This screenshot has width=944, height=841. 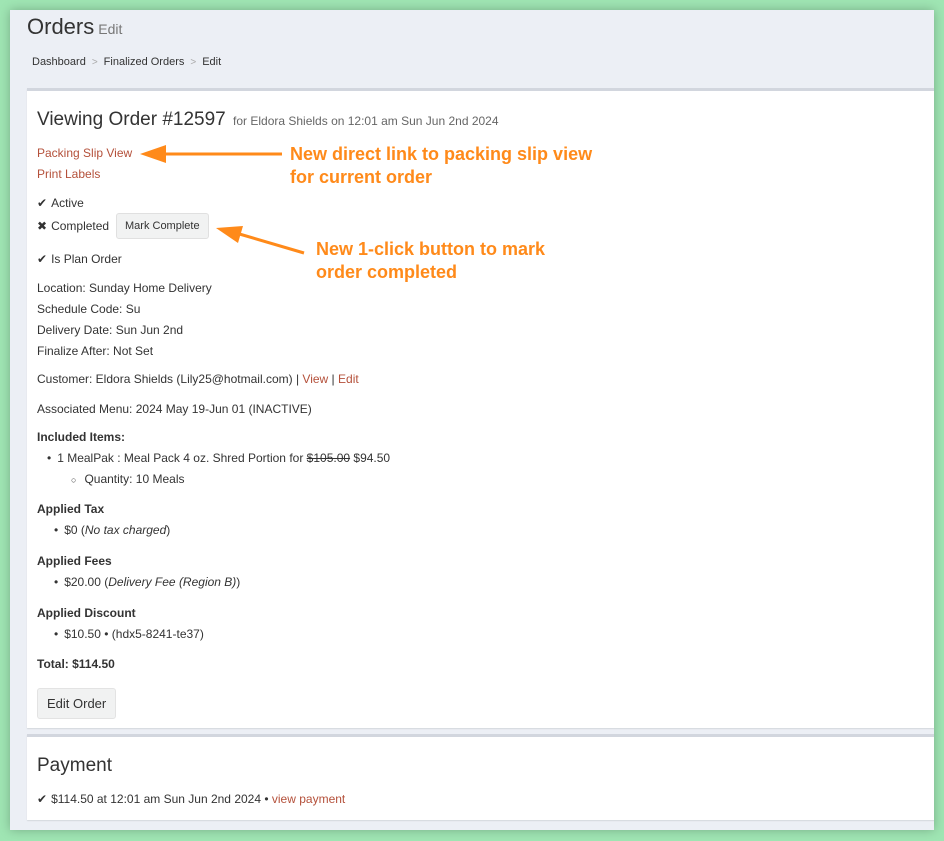 What do you see at coordinates (431, 249) in the screenshot?
I see `annotation-line: New 1-click button to mark` at bounding box center [431, 249].